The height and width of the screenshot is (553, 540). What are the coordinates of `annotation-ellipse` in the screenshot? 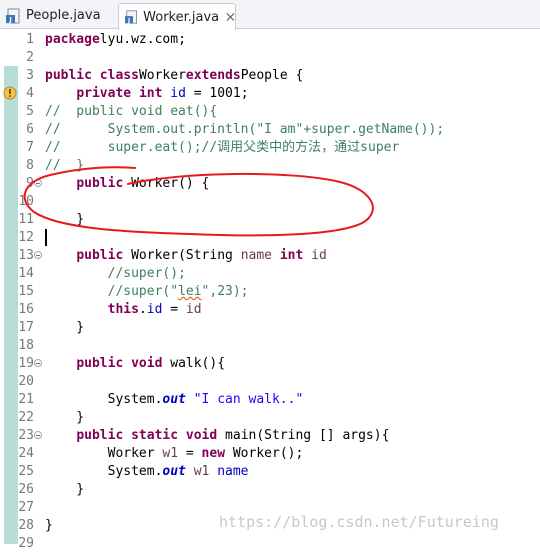 It's located at (198, 201).